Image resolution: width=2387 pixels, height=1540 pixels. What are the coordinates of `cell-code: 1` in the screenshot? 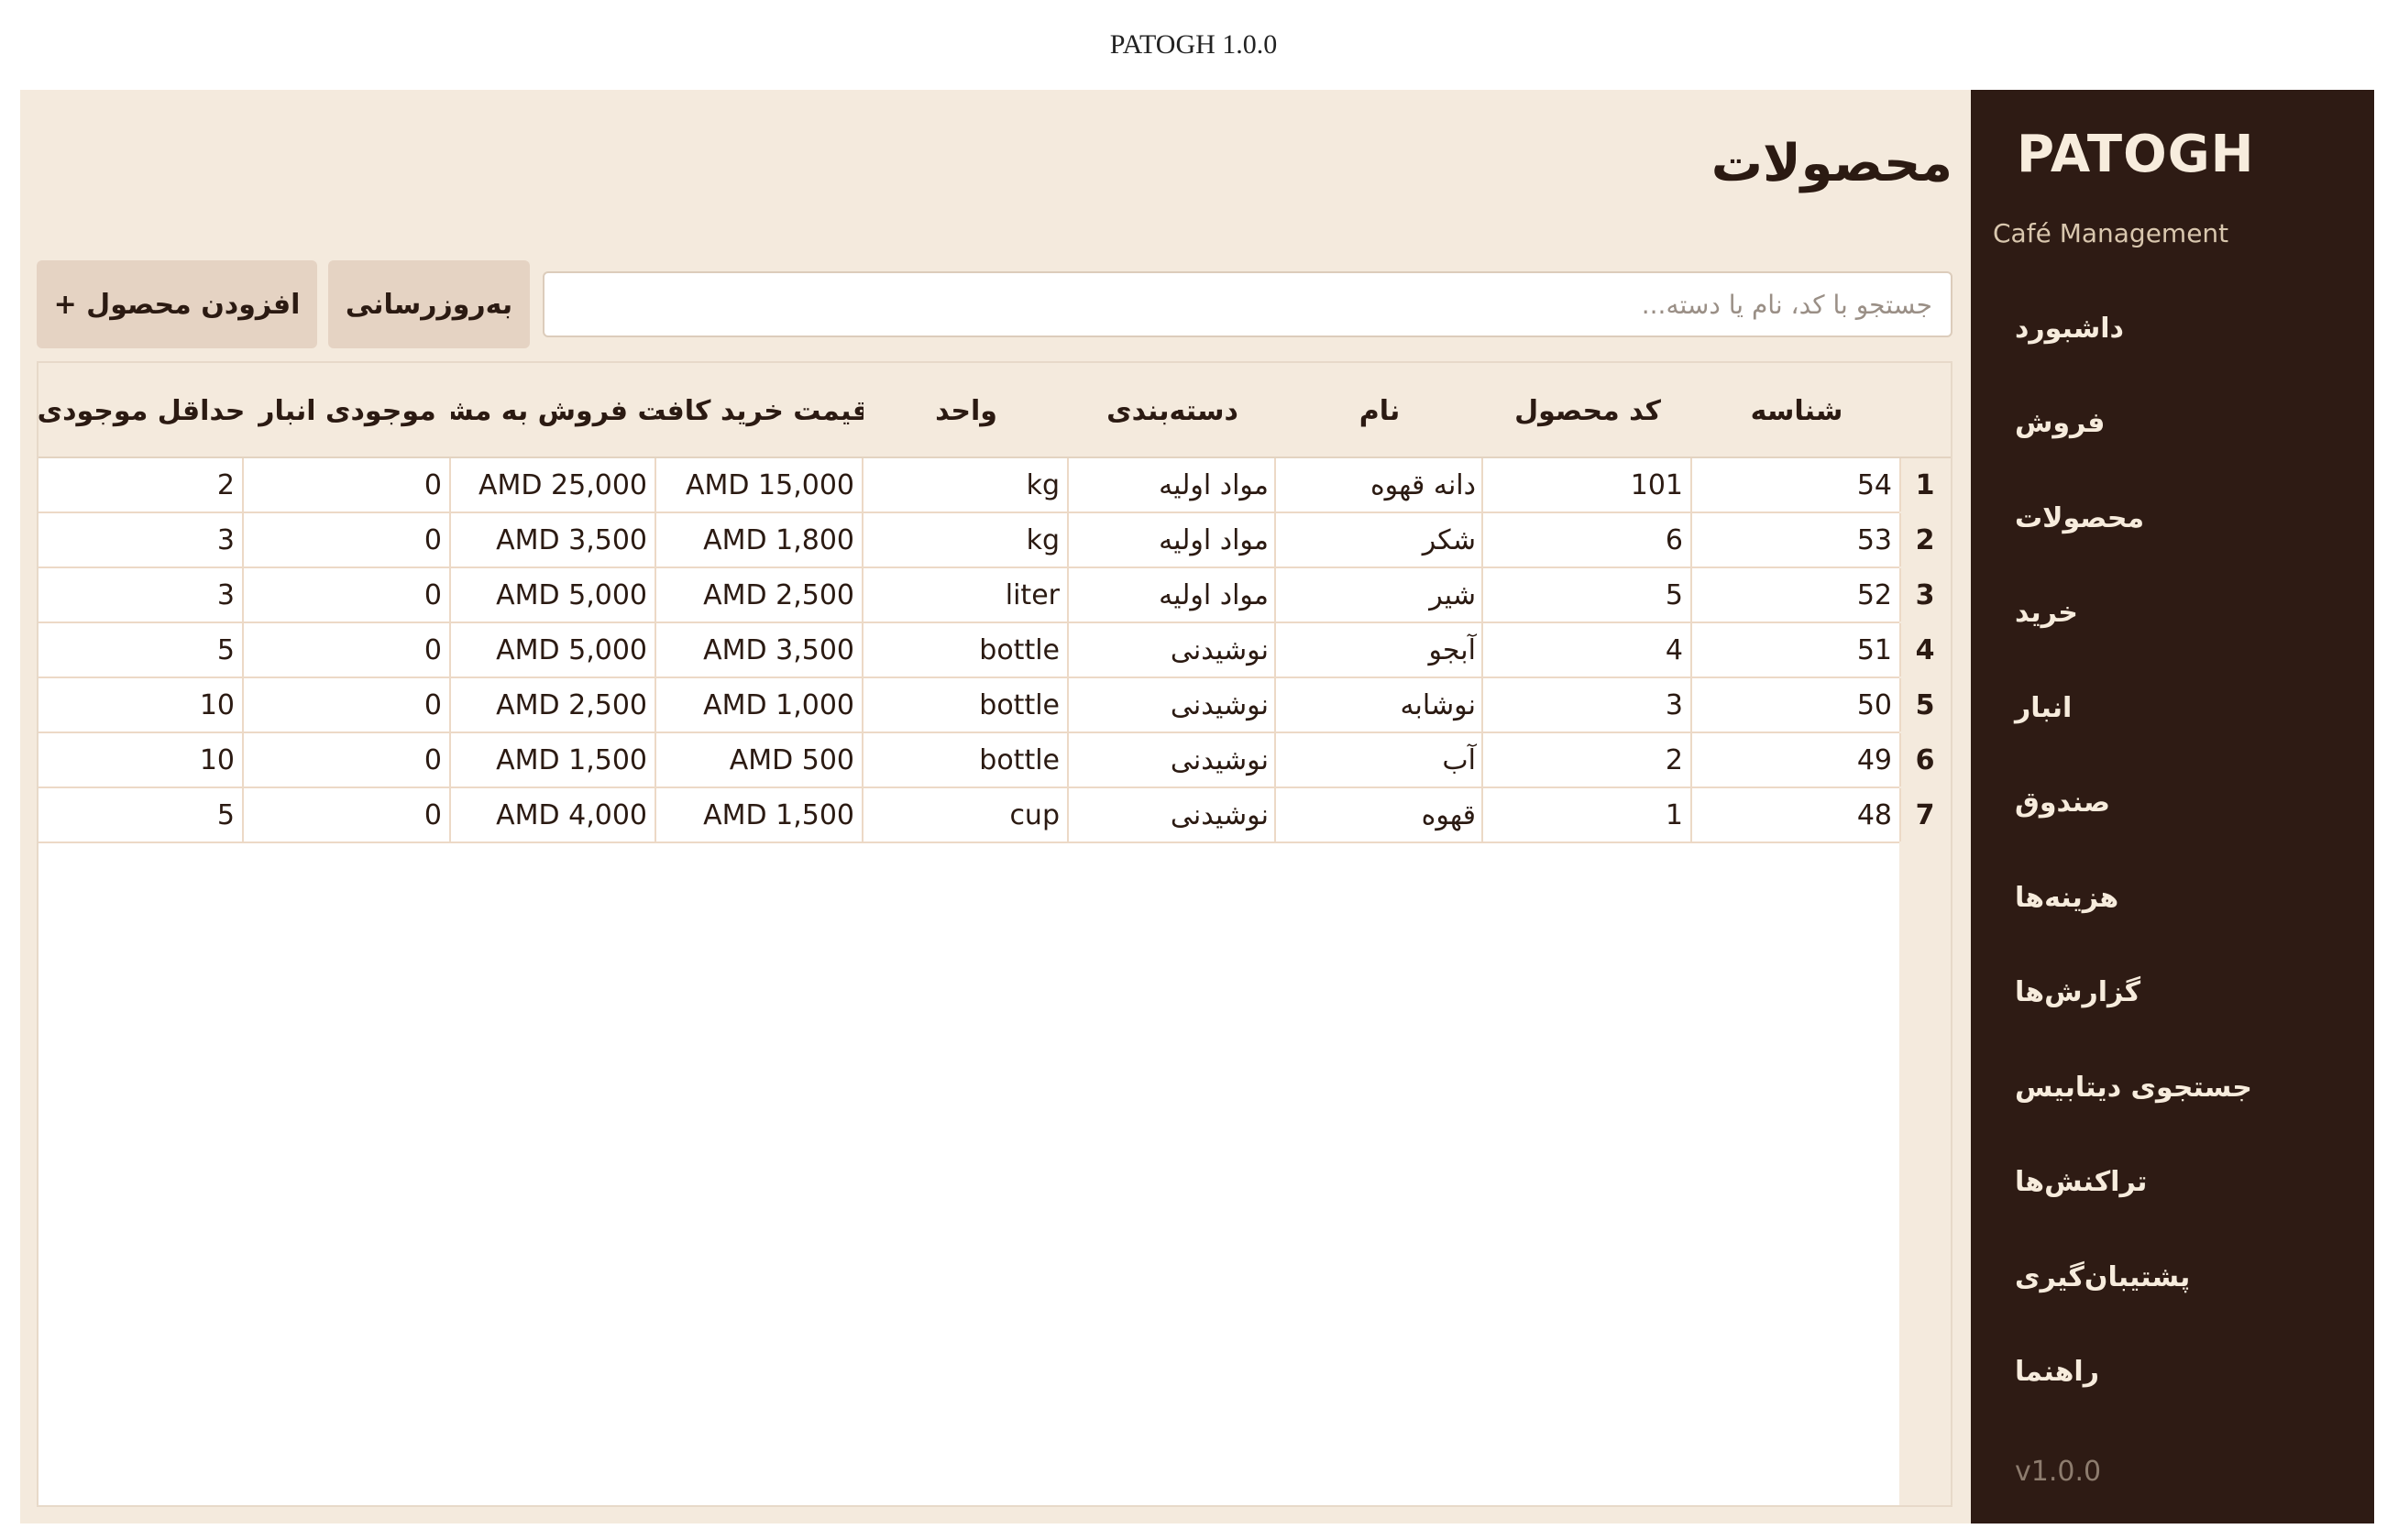 It's located at (1587, 815).